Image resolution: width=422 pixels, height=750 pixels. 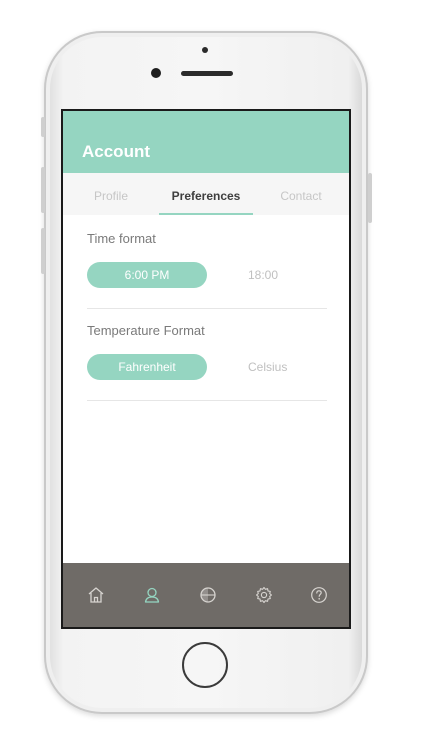 What do you see at coordinates (205, 50) in the screenshot?
I see `proximity-sensor` at bounding box center [205, 50].